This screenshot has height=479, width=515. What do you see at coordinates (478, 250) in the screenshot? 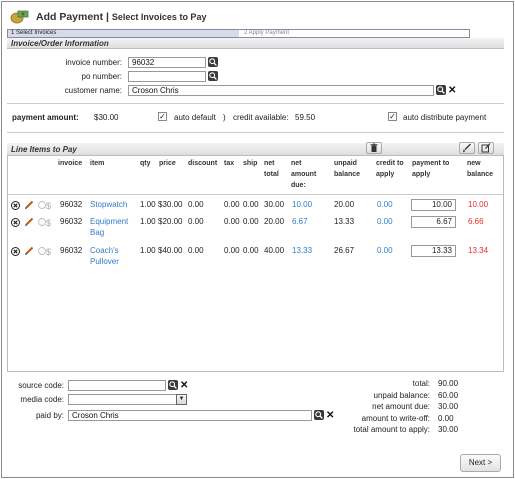
I see `row-new-balance: 13.34` at bounding box center [478, 250].